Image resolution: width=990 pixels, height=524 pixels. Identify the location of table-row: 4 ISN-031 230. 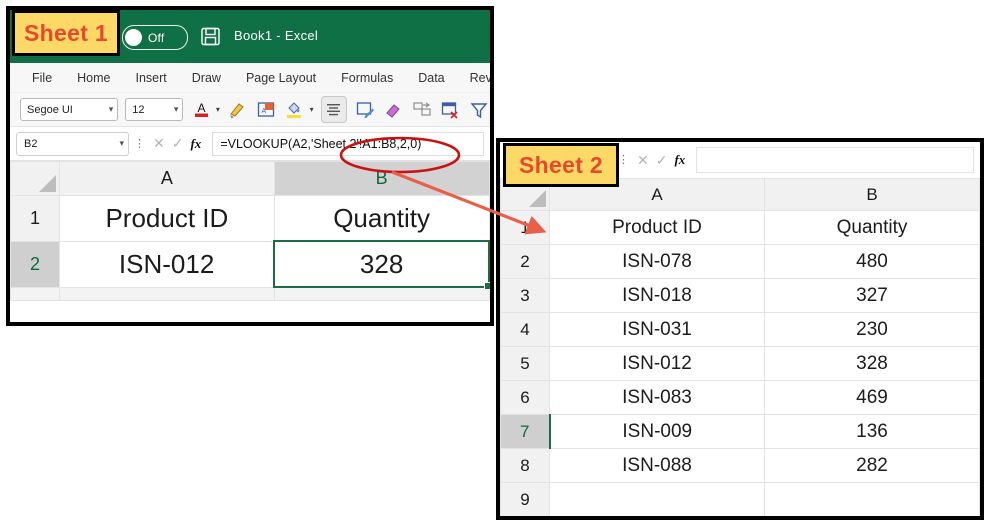
(740, 329).